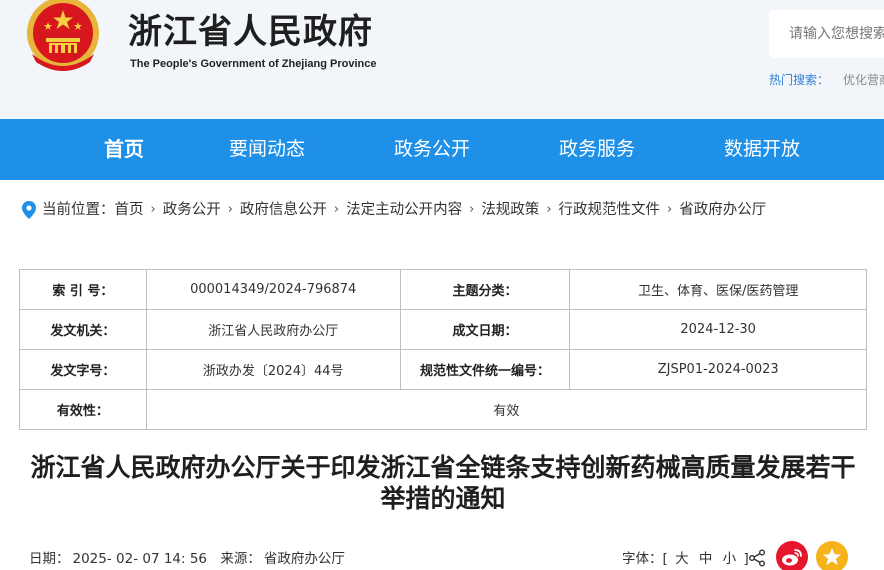 The width and height of the screenshot is (884, 570). I want to click on font-size-small-button: 小, so click(730, 559).